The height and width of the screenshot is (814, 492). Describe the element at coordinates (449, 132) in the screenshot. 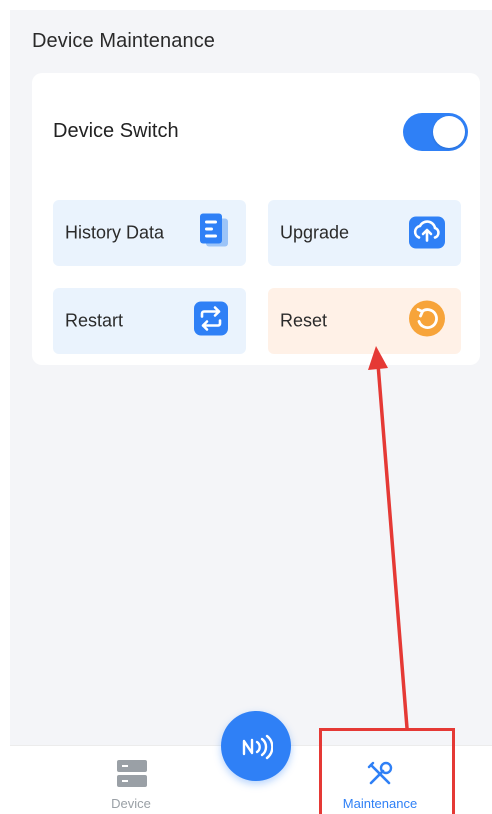

I see `toggle-knob` at that location.